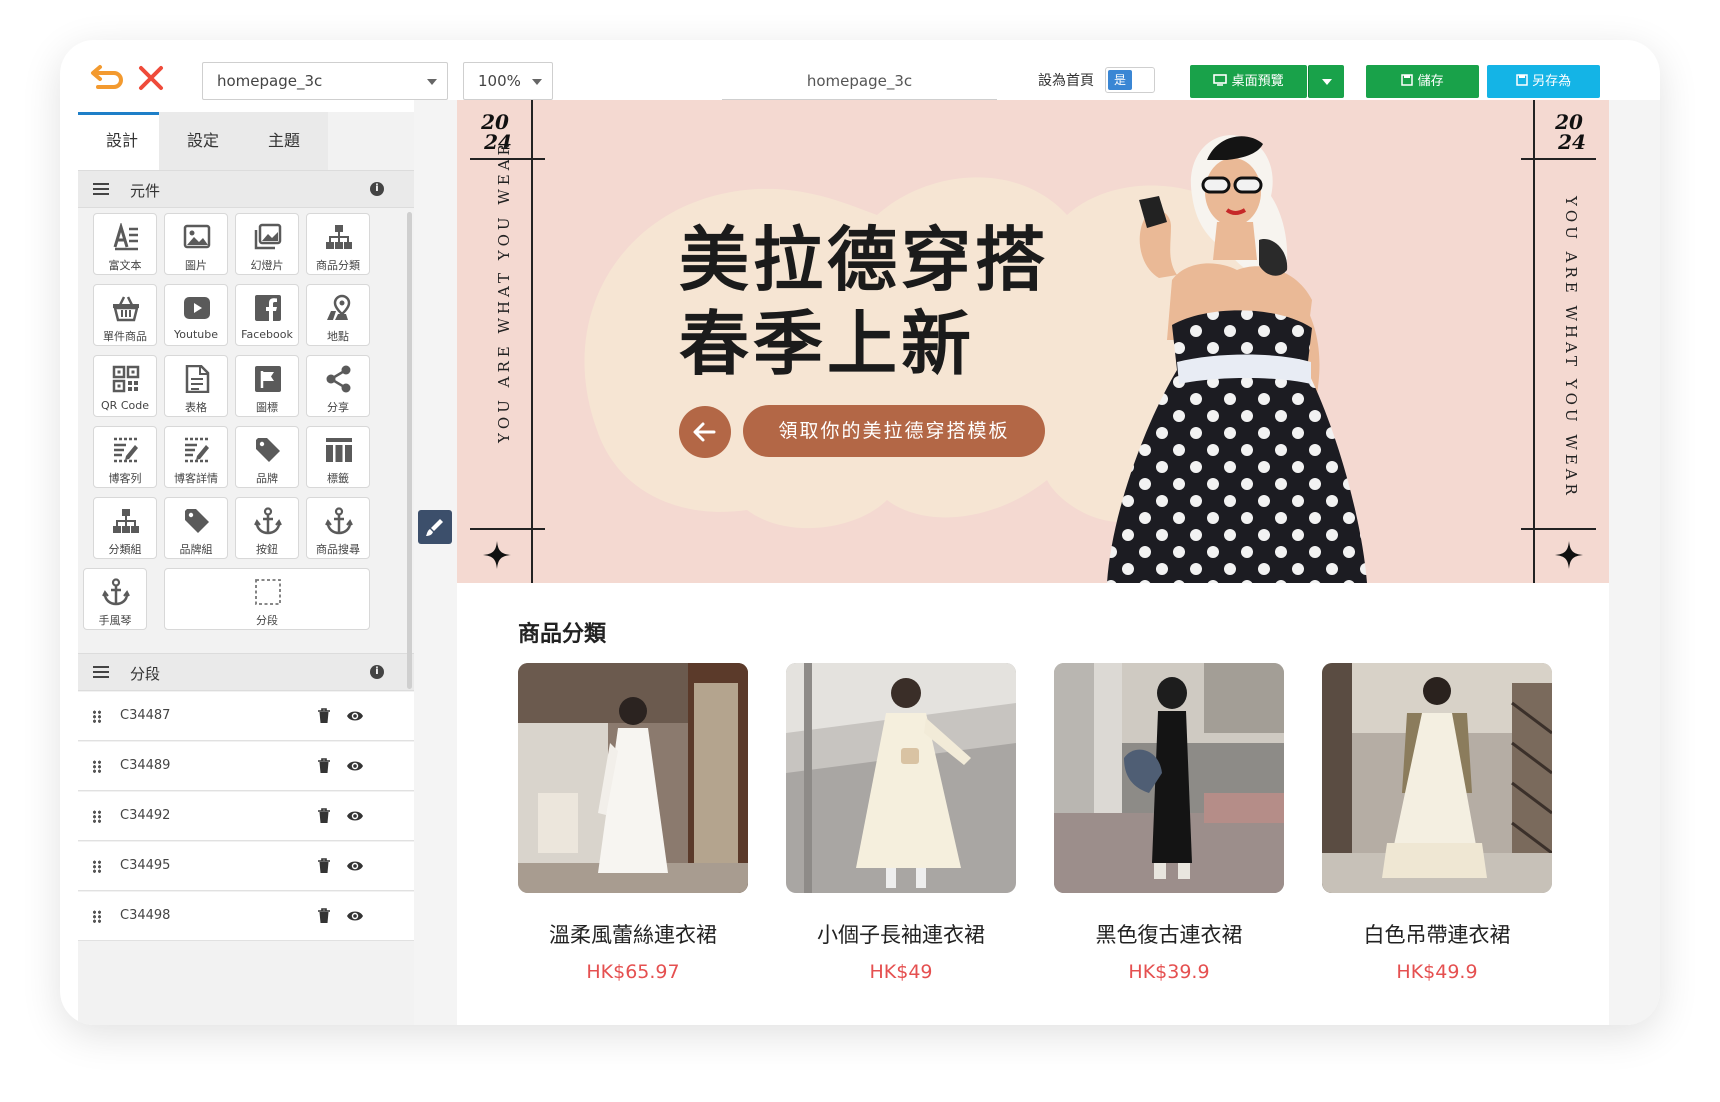  Describe the element at coordinates (1543, 81) in the screenshot. I see `save-as-button: 另存為` at that location.